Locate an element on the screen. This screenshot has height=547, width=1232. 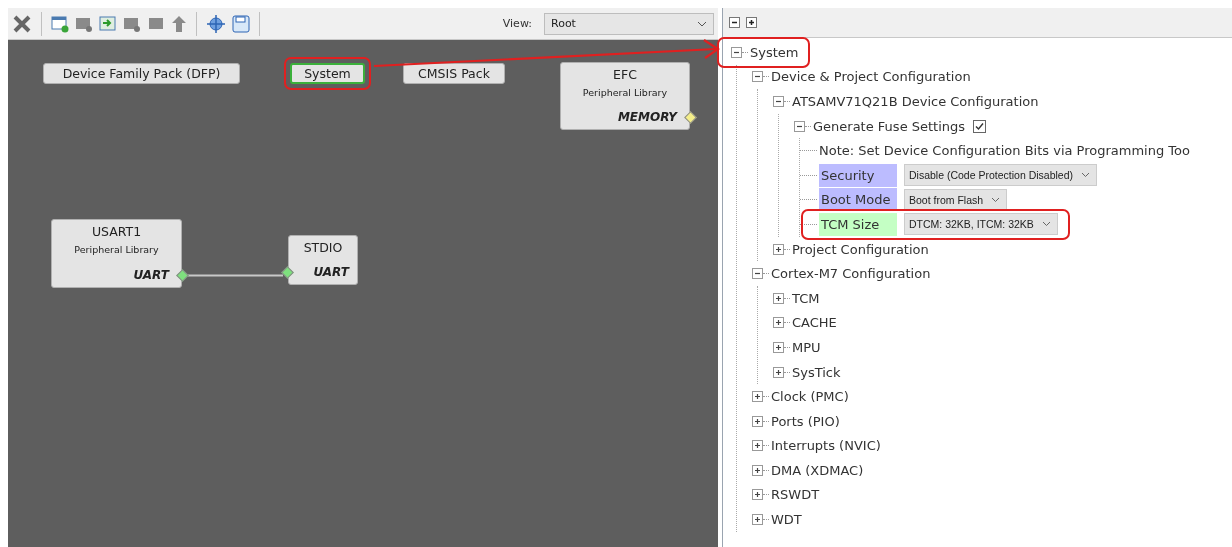
tree-item: Interrupts (NVIC) is located at coordinates (826, 446).